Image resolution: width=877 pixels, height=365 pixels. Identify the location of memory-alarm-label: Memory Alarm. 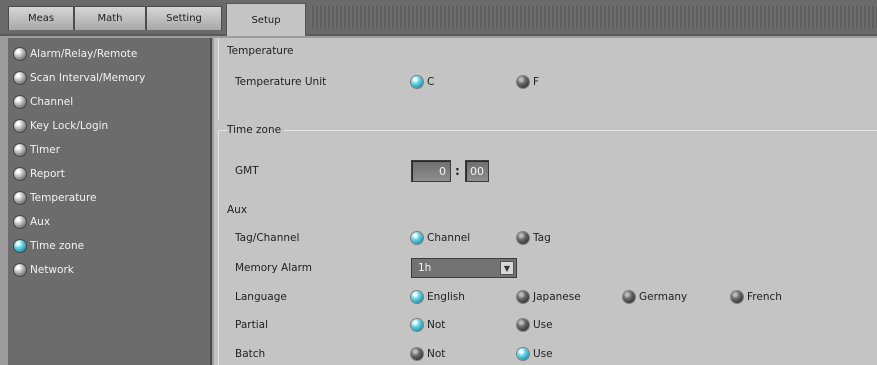
(273, 268).